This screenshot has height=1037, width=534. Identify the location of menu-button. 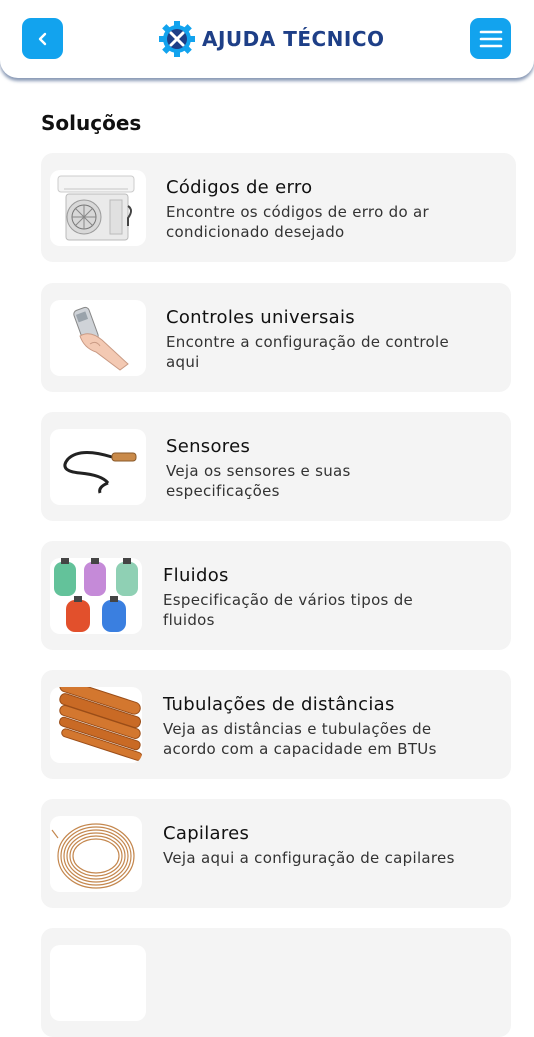
(490, 38).